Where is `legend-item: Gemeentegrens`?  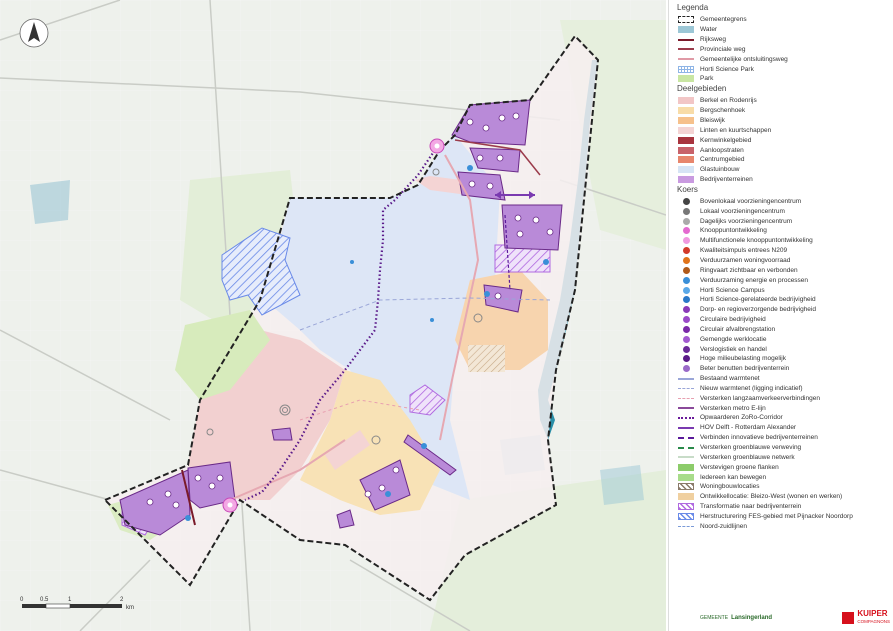
legend-item: Gemeentegrens is located at coordinates (783, 20).